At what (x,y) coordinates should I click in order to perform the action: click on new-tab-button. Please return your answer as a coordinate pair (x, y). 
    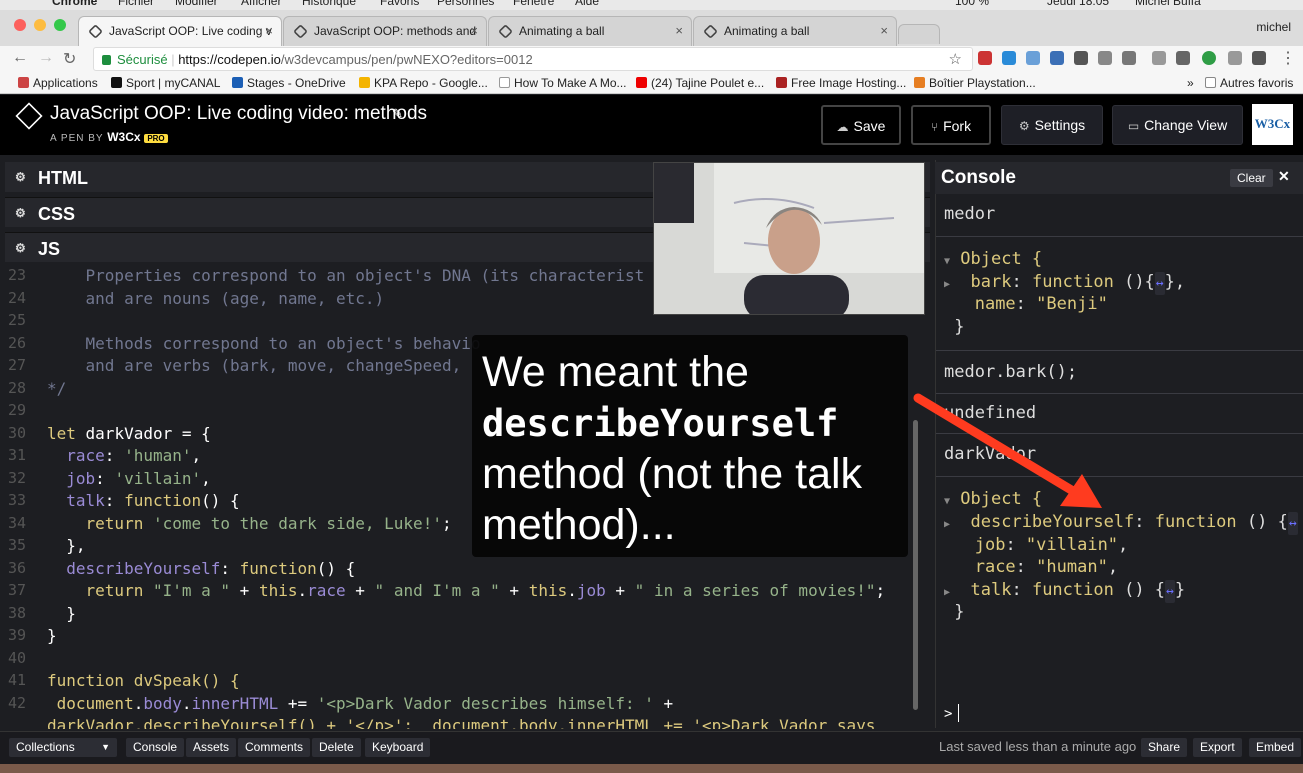
    Looking at the image, I should click on (919, 34).